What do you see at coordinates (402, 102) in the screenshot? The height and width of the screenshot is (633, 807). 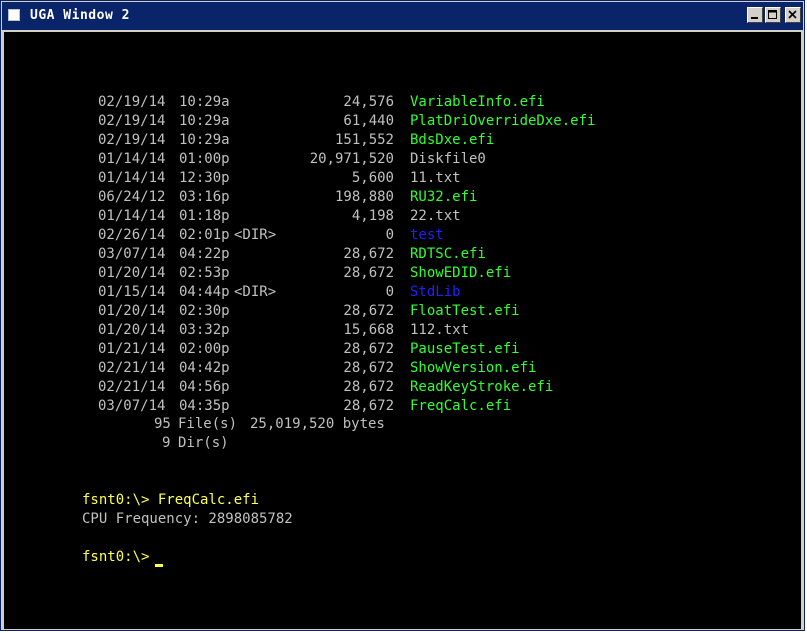 I see `listing-row: 02/19/14 10:29a 24,576 VariableInfo.efi` at bounding box center [402, 102].